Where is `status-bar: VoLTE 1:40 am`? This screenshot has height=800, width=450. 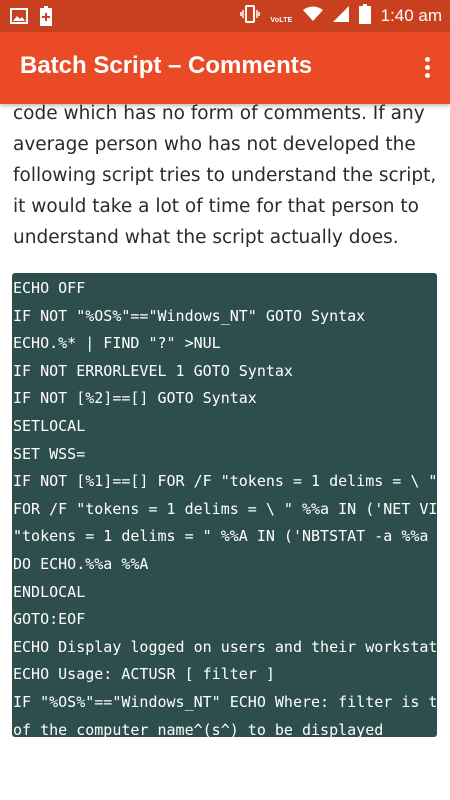 status-bar: VoLTE 1:40 am is located at coordinates (225, 16).